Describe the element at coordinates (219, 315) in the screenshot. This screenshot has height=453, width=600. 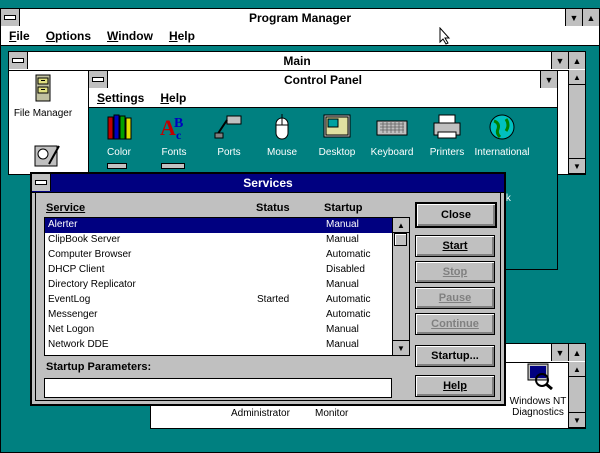
I see `service-row: Messenger Automatic` at that location.